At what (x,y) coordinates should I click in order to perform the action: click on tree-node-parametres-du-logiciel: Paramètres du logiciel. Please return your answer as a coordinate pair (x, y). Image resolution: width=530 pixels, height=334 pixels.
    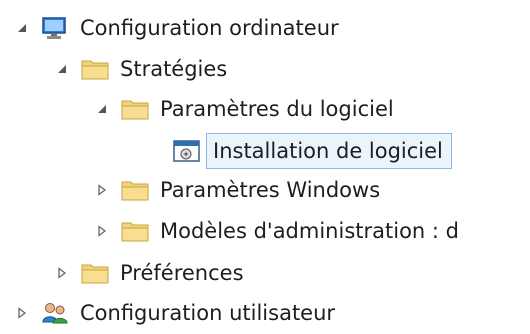
    Looking at the image, I should click on (243, 109).